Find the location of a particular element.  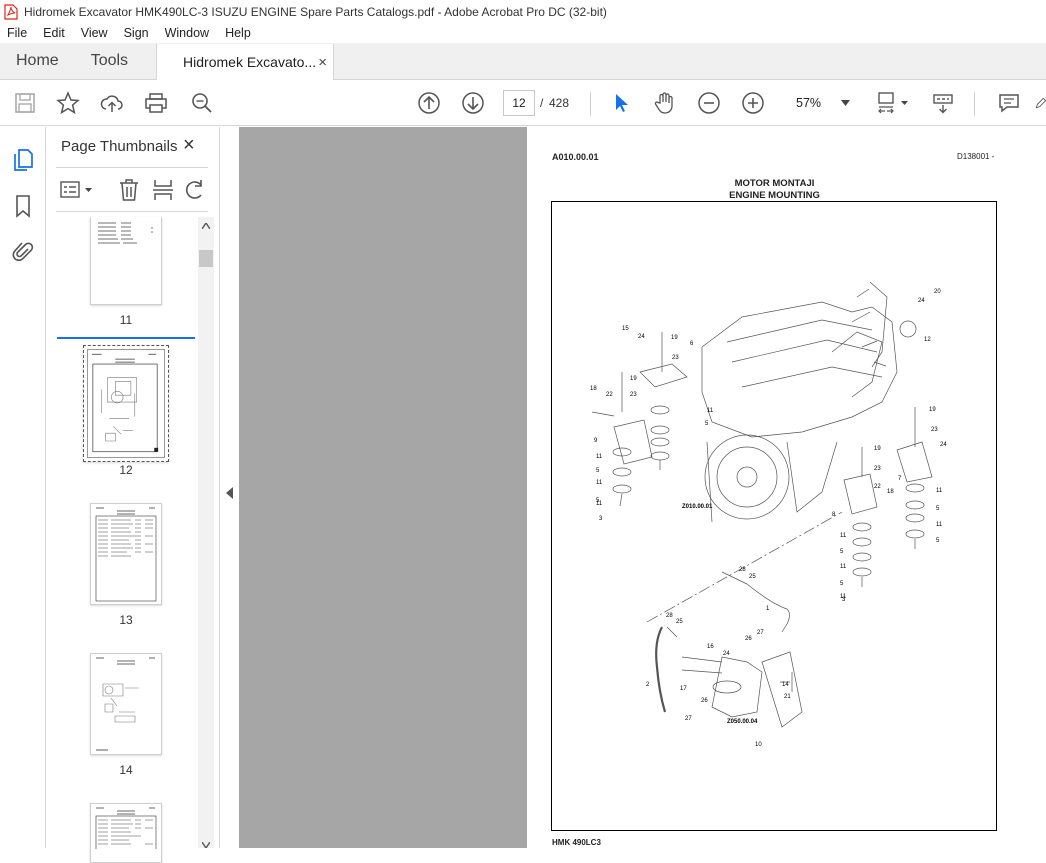

scrollbar-thumb is located at coordinates (206, 258).